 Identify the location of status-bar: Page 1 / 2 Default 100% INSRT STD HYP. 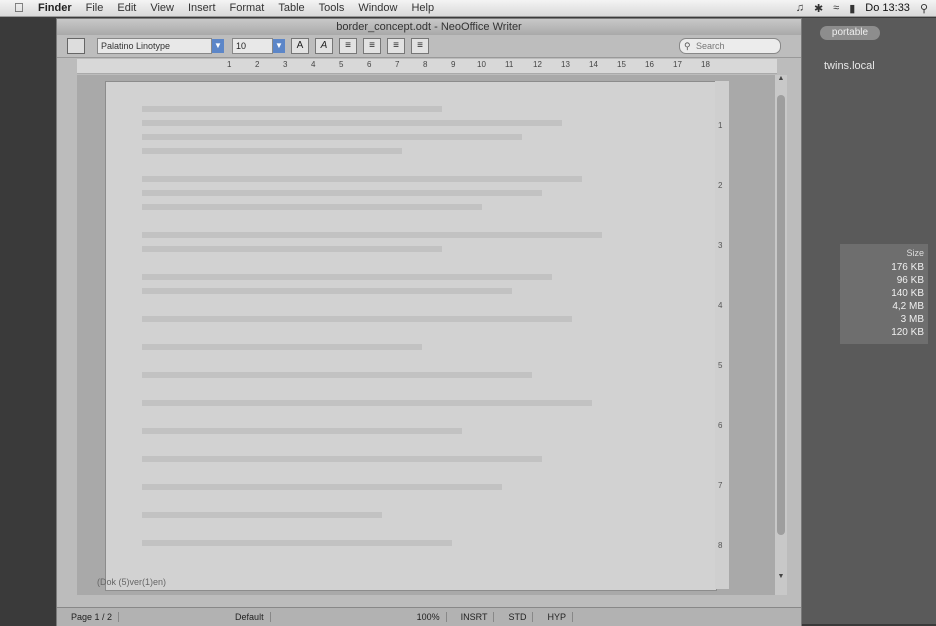
(429, 616).